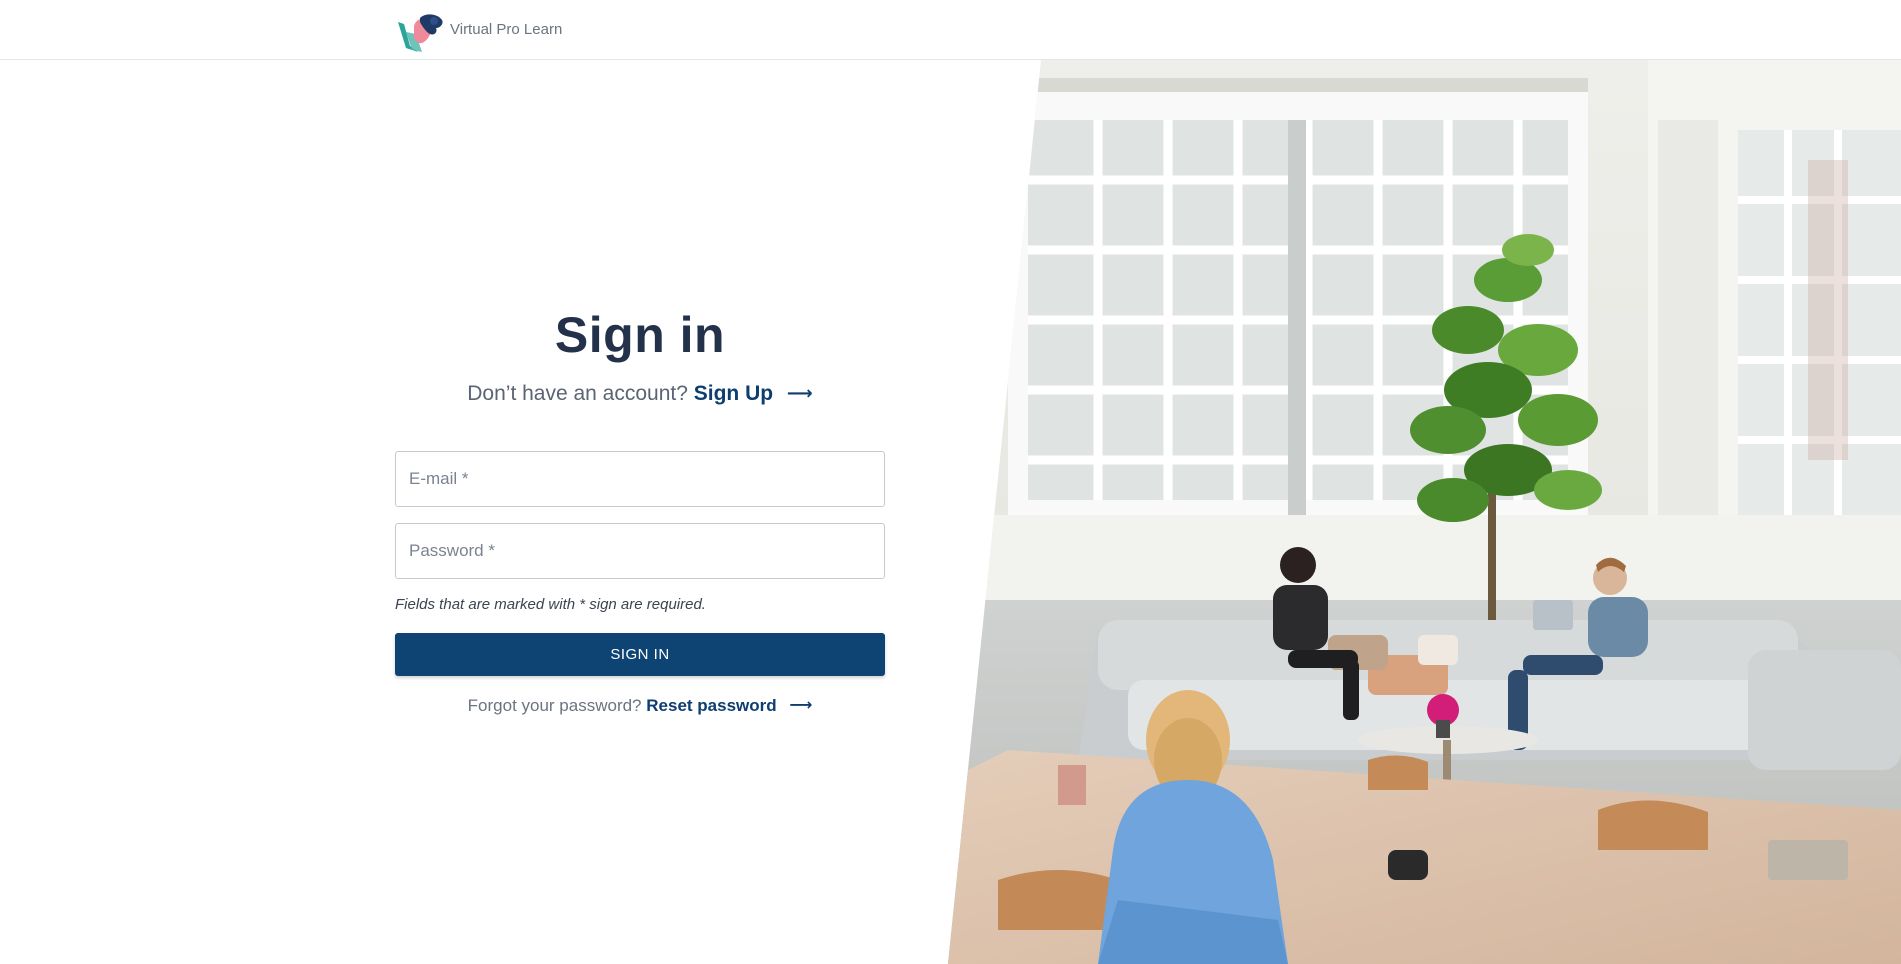  What do you see at coordinates (577, 393) in the screenshot?
I see `no-account-text: Don’t have an account?` at bounding box center [577, 393].